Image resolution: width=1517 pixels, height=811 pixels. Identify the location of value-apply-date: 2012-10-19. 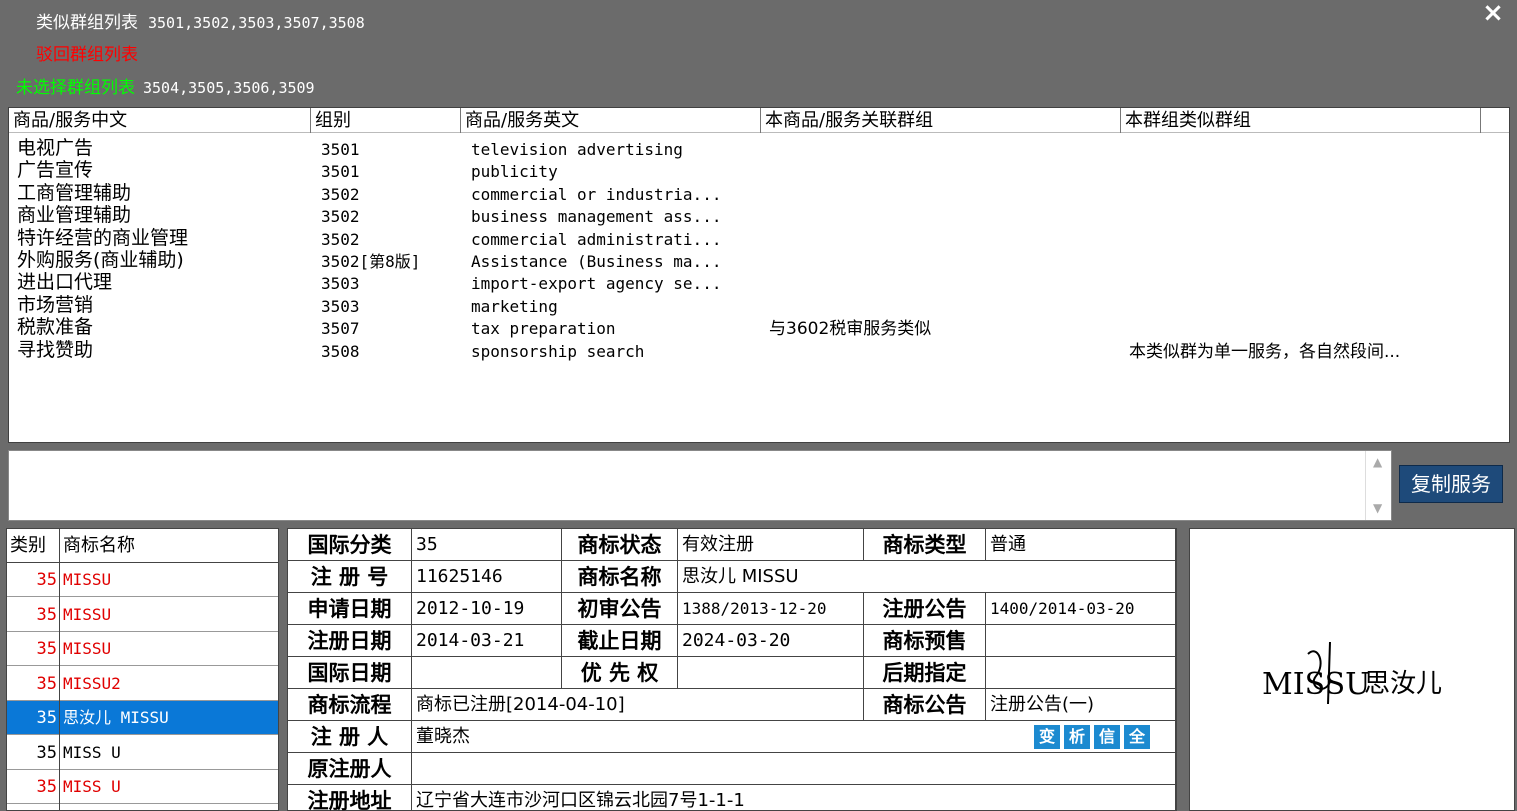
(487, 609).